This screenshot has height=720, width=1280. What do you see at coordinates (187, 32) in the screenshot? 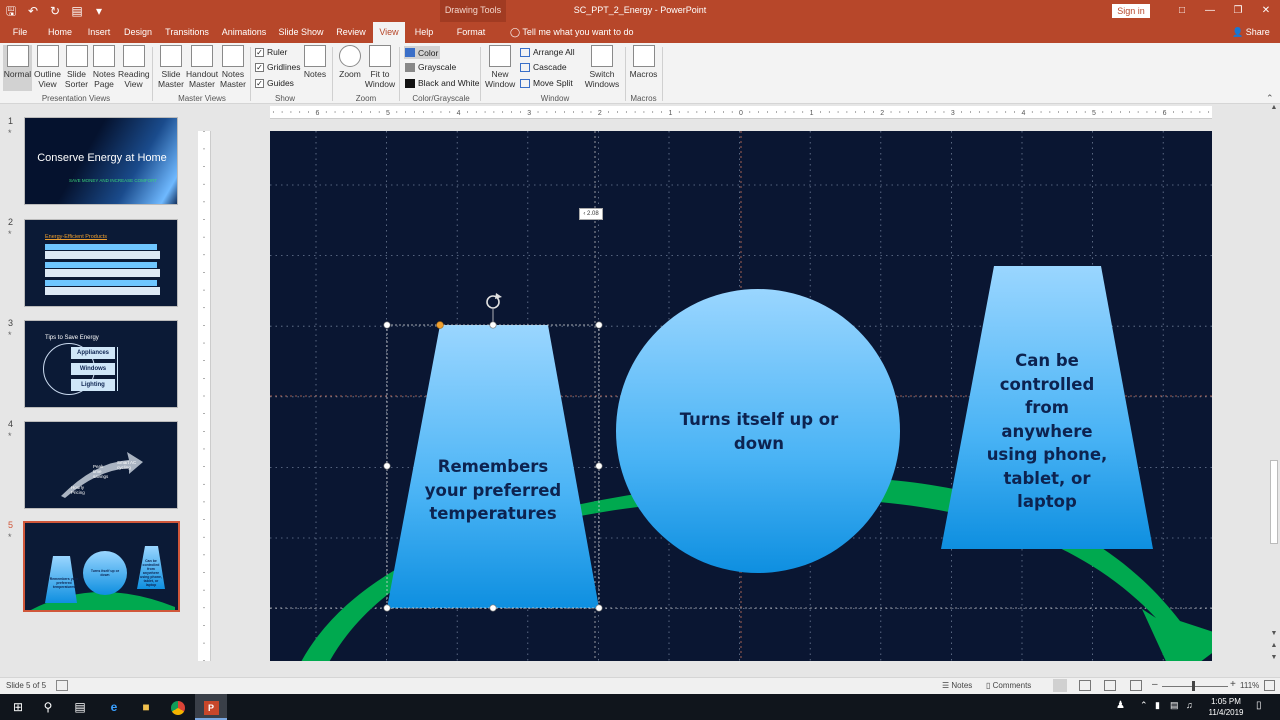
I see `tab-transitions: Transitions` at bounding box center [187, 32].